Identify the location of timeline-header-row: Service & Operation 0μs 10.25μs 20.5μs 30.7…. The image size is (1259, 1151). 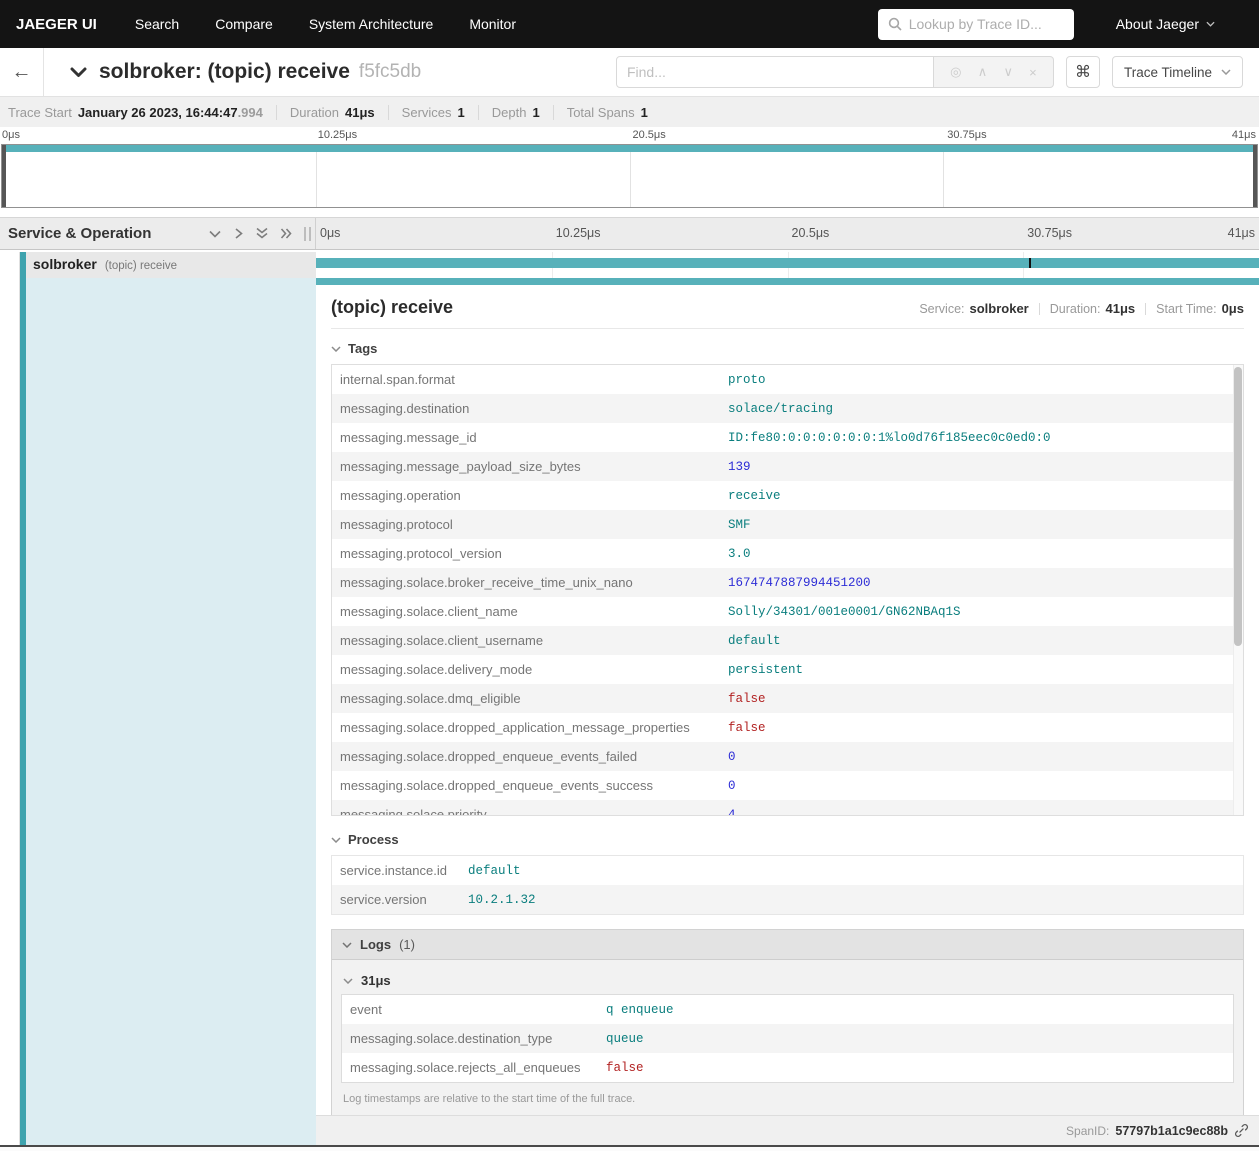
(629, 233).